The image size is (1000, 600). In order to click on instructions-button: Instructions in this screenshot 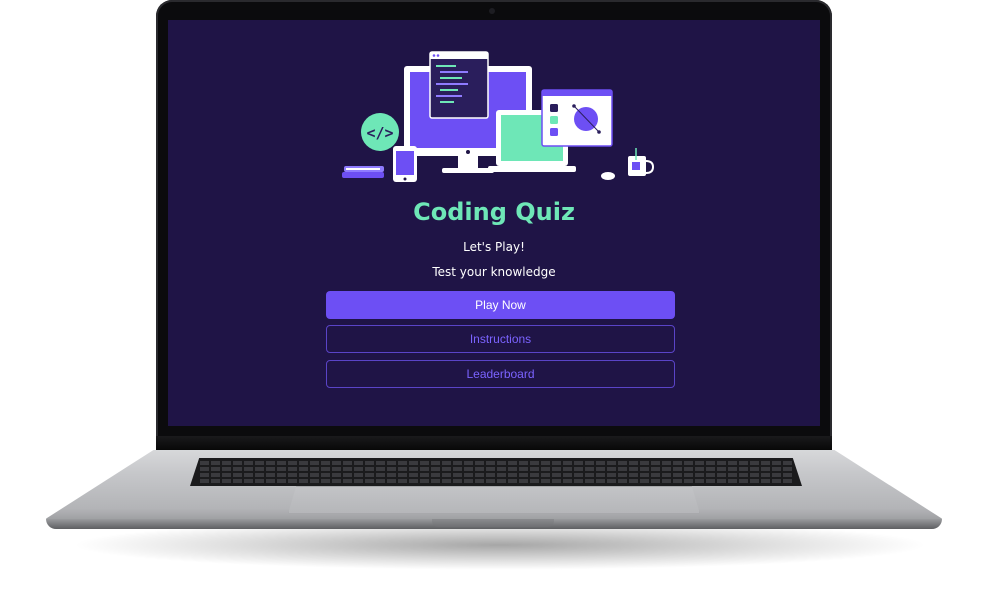, I will do `click(500, 339)`.